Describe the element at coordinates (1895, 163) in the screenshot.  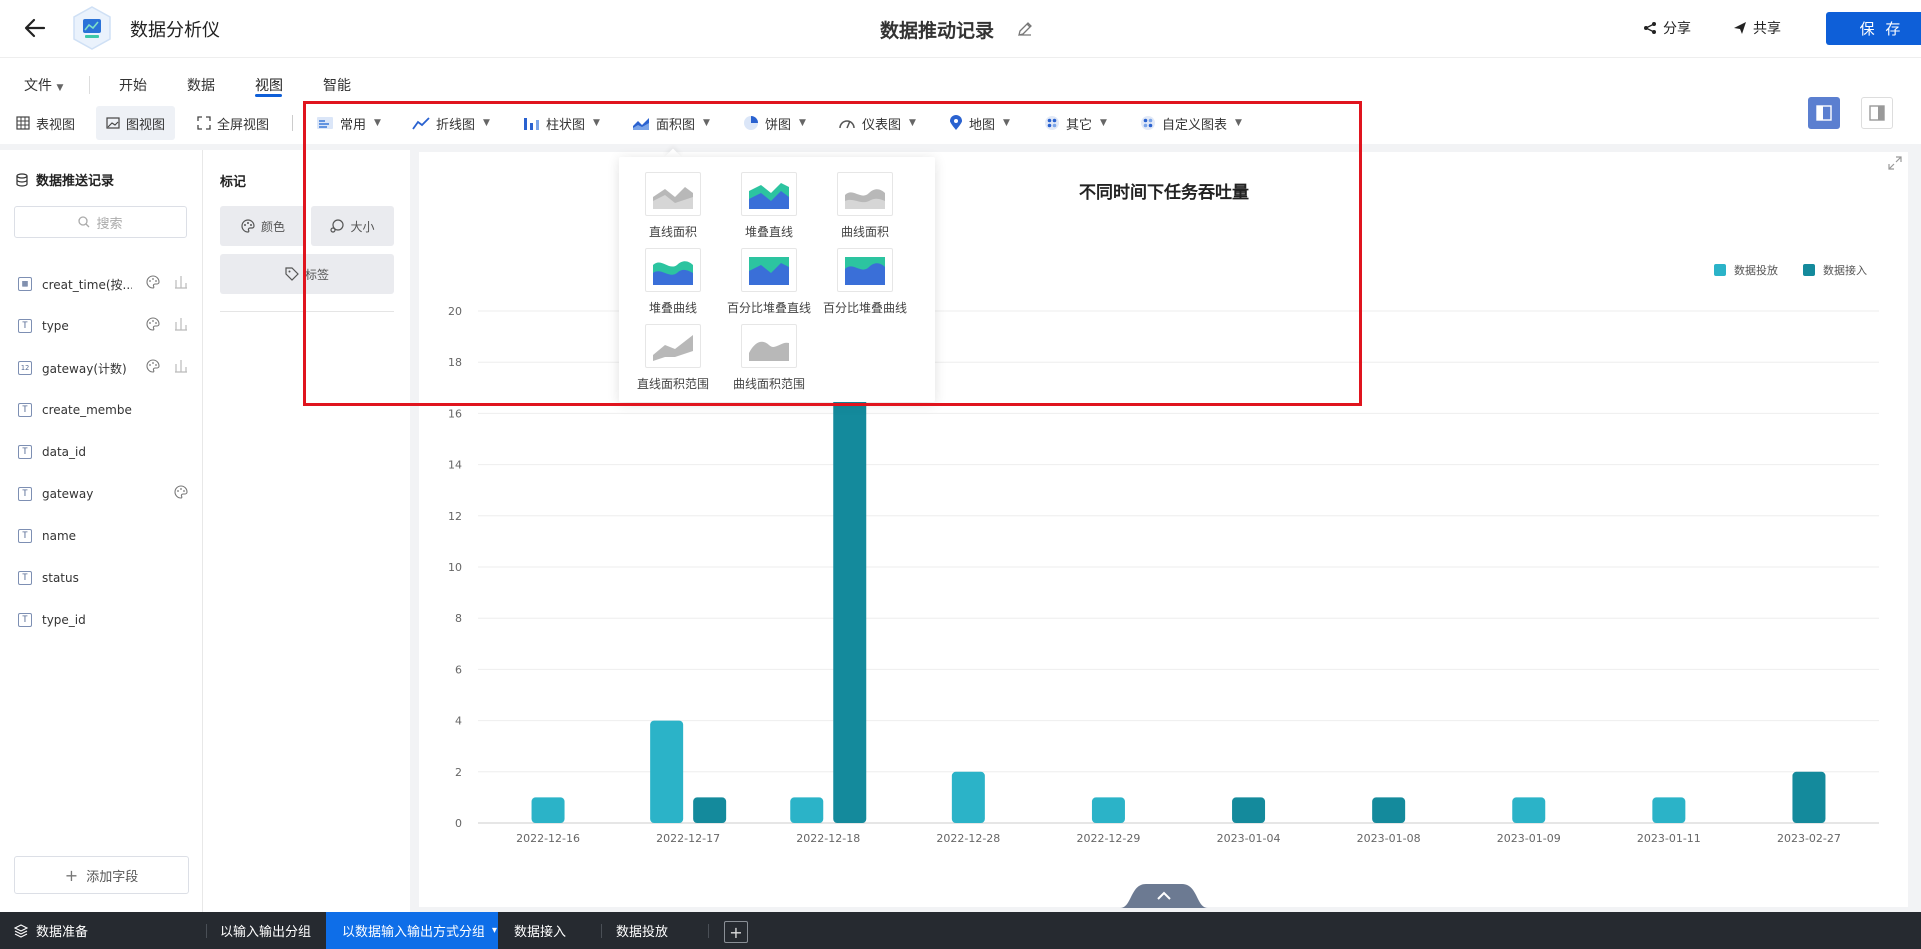
I see `expand-icon` at that location.